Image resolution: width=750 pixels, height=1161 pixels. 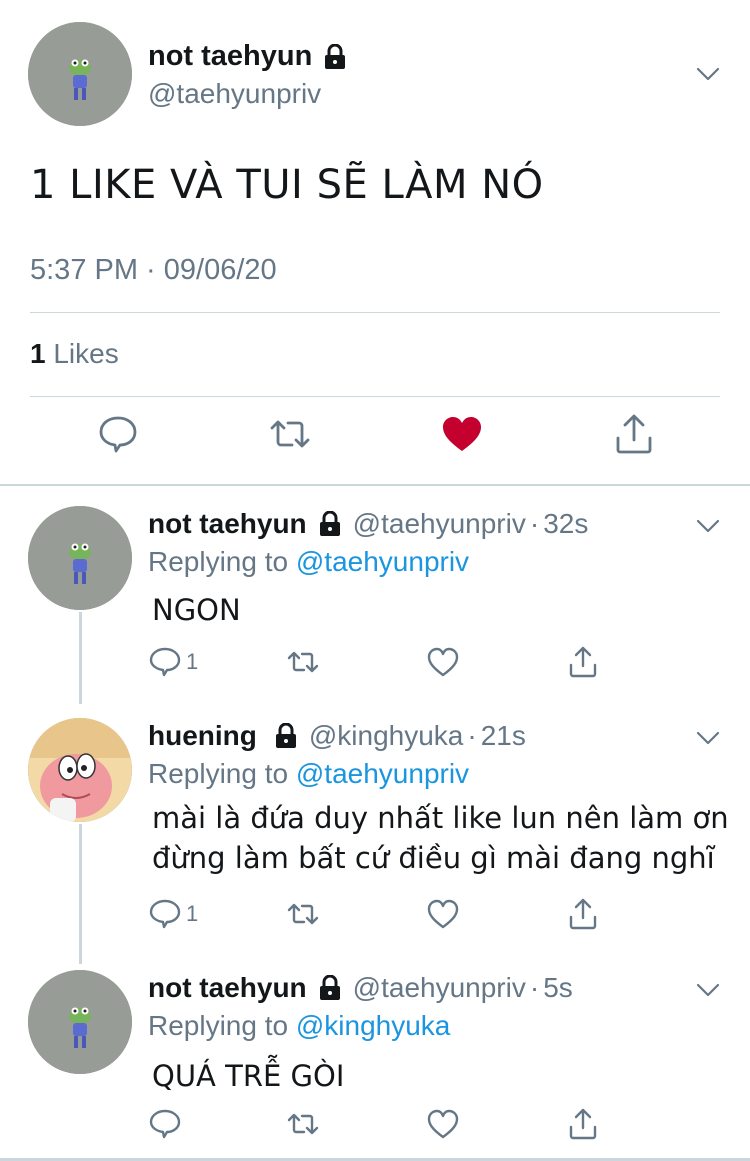 What do you see at coordinates (433, 858) in the screenshot?
I see `reply-text-line: đừng làm bất cứ điều gì mài đang nghĩ` at bounding box center [433, 858].